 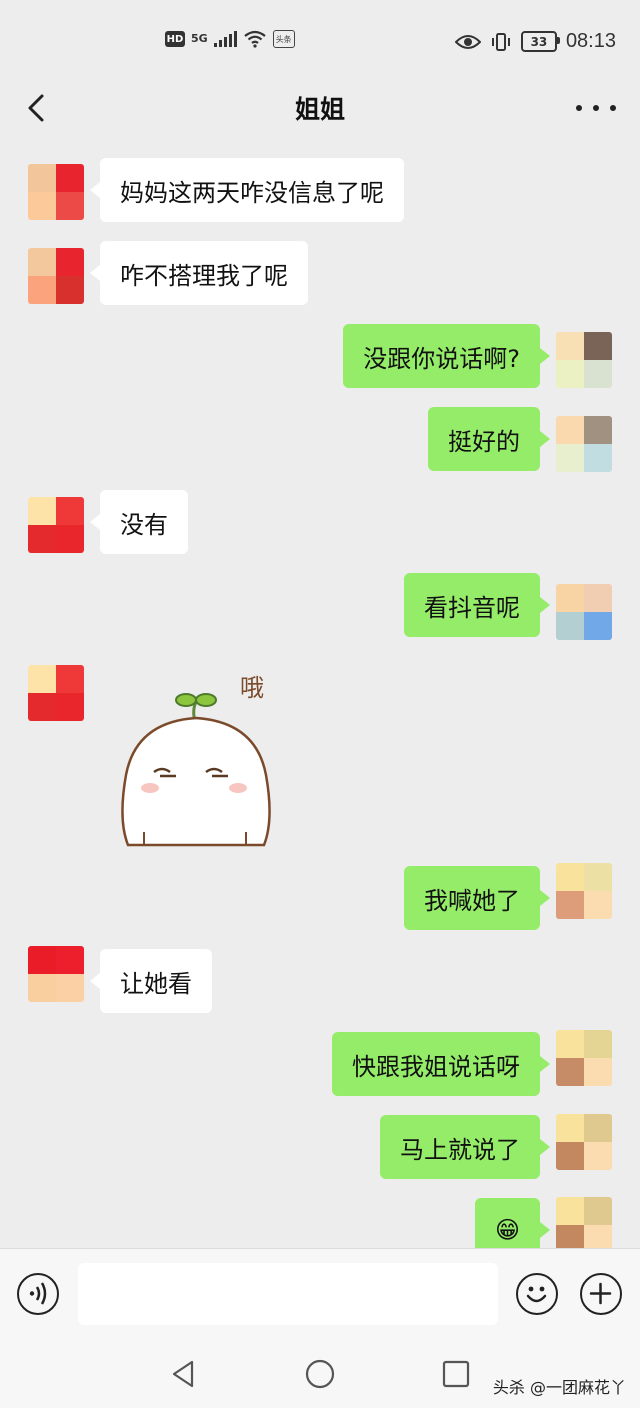 I want to click on circle-home-icon, so click(x=320, y=1374).